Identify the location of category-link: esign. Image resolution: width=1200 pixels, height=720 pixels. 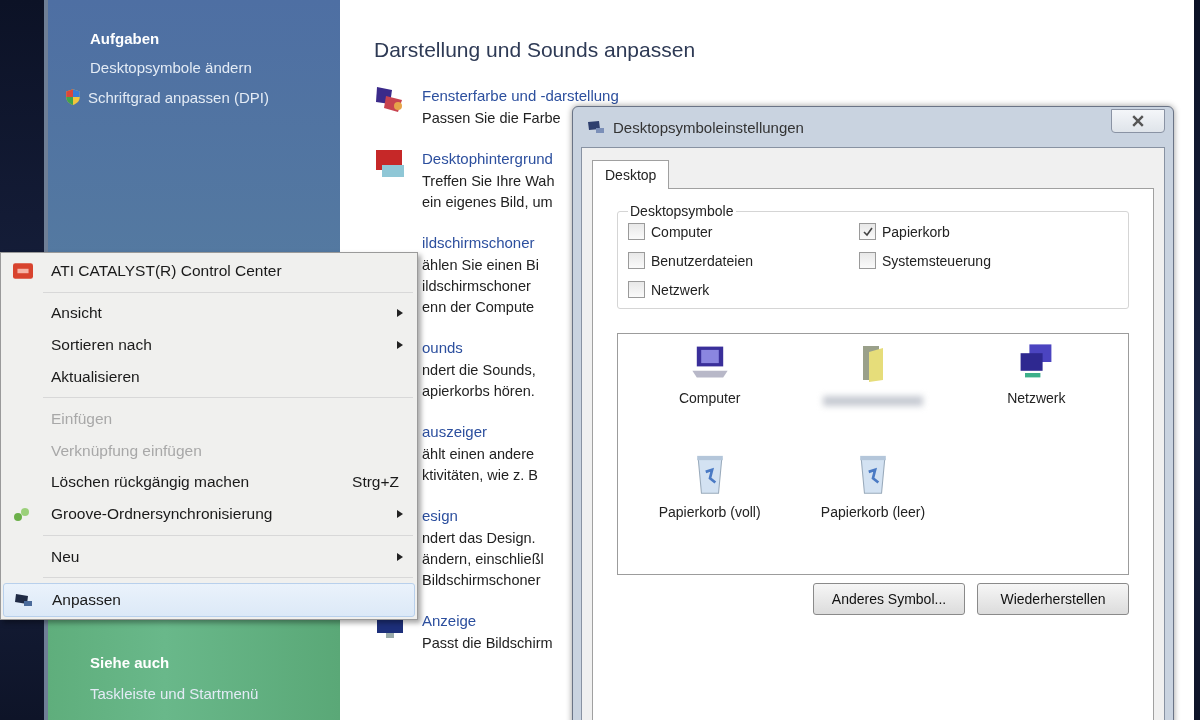
(440, 516).